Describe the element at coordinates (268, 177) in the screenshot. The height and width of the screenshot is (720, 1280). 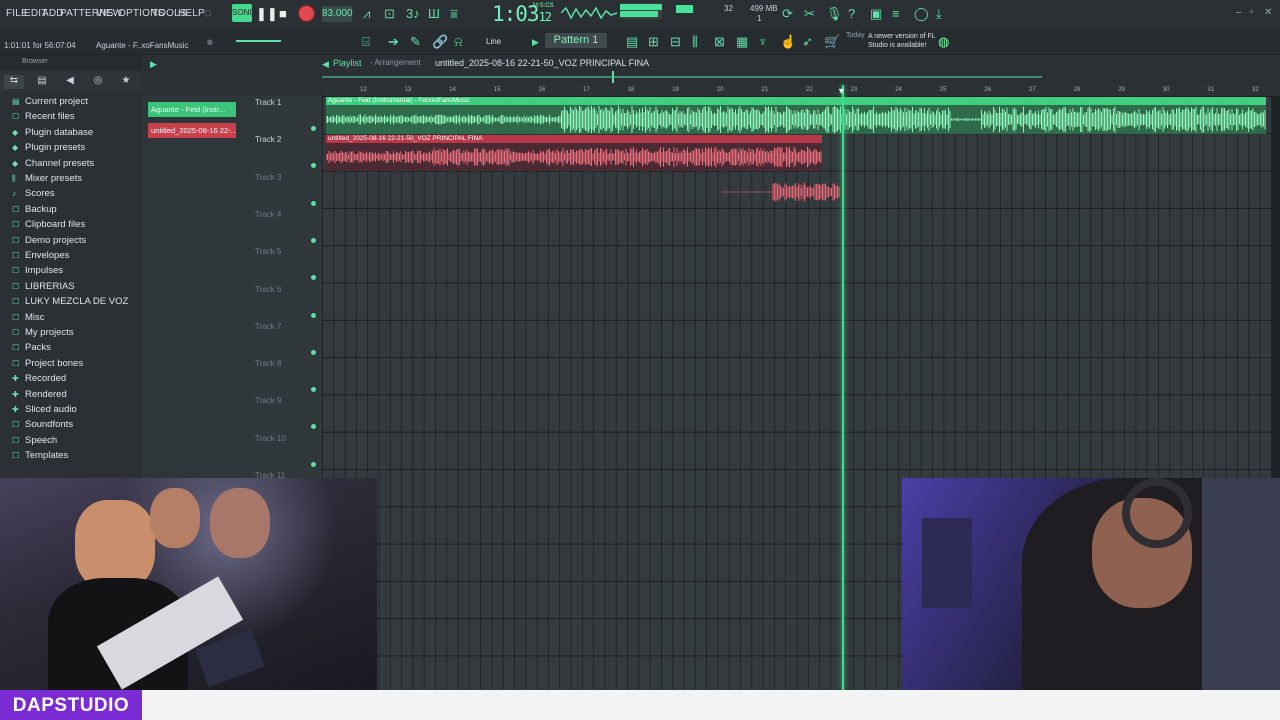
I see `track-name: Track 3` at that location.